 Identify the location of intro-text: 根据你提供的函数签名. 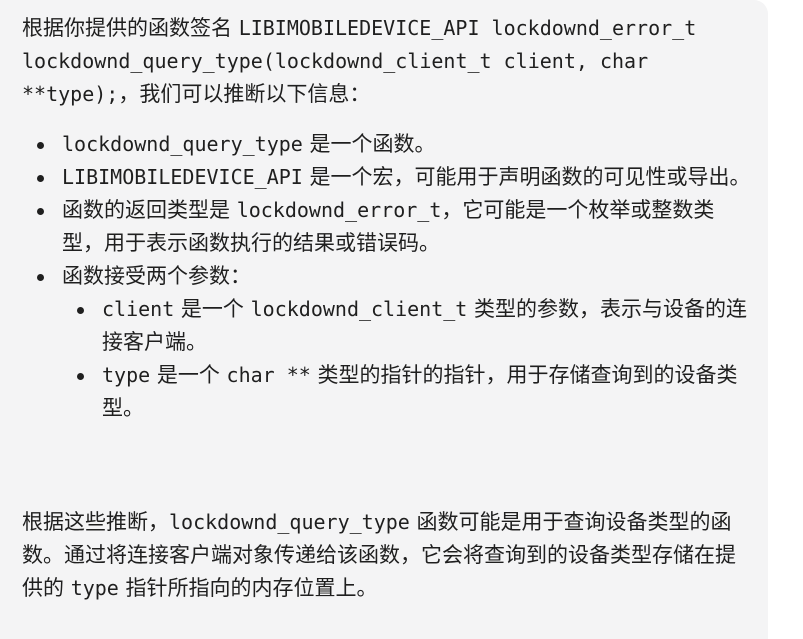
(130, 28).